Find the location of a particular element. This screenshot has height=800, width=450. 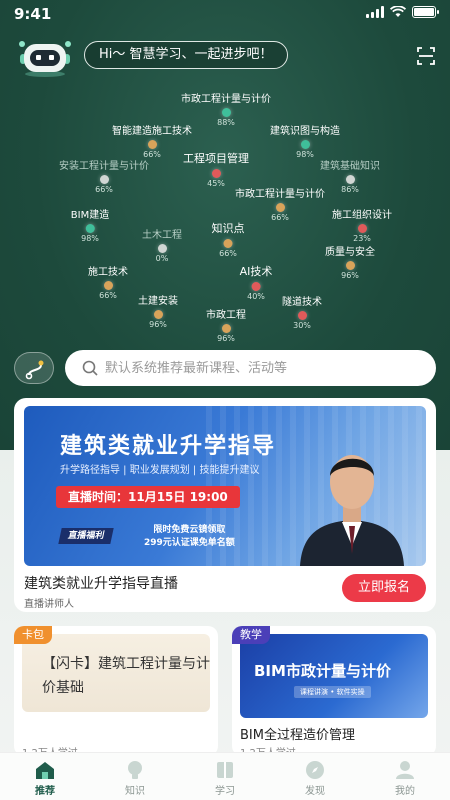

signal-icon is located at coordinates (375, 12).